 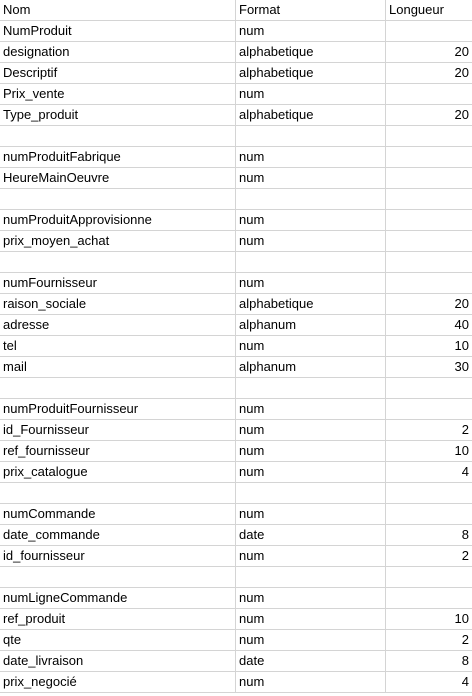 I want to click on cell-nom: adresse, so click(x=118, y=325).